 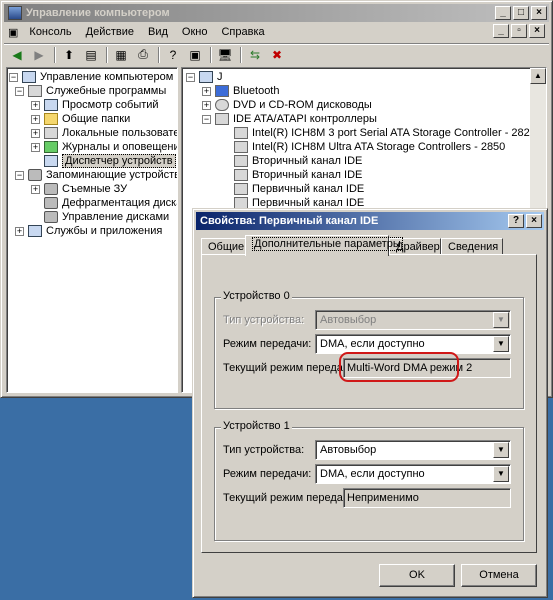 I want to click on minimize-button: _, so click(x=503, y=13).